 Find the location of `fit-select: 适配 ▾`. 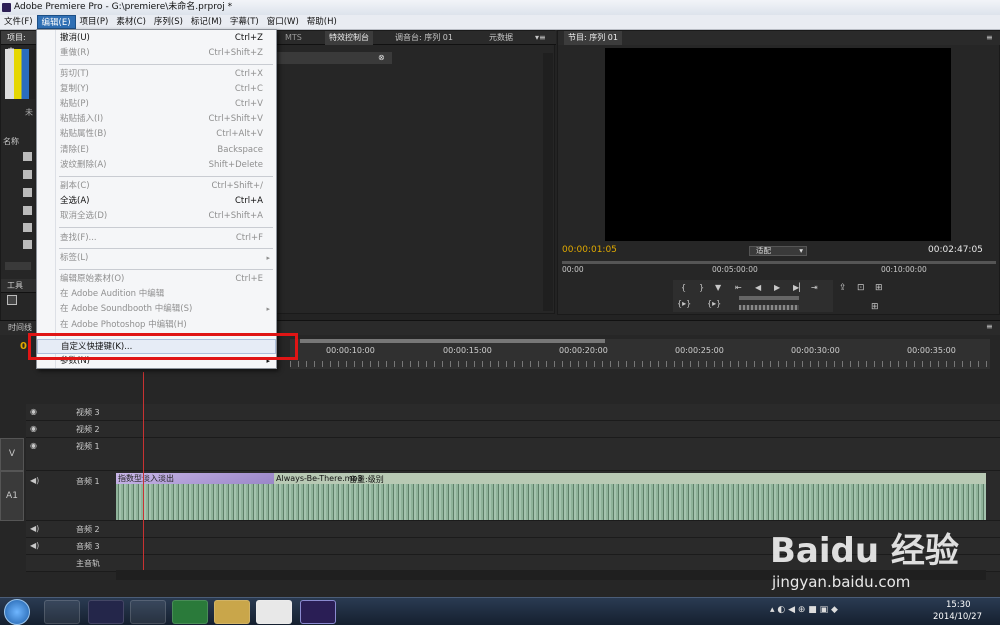

fit-select: 适配 ▾ is located at coordinates (778, 251).